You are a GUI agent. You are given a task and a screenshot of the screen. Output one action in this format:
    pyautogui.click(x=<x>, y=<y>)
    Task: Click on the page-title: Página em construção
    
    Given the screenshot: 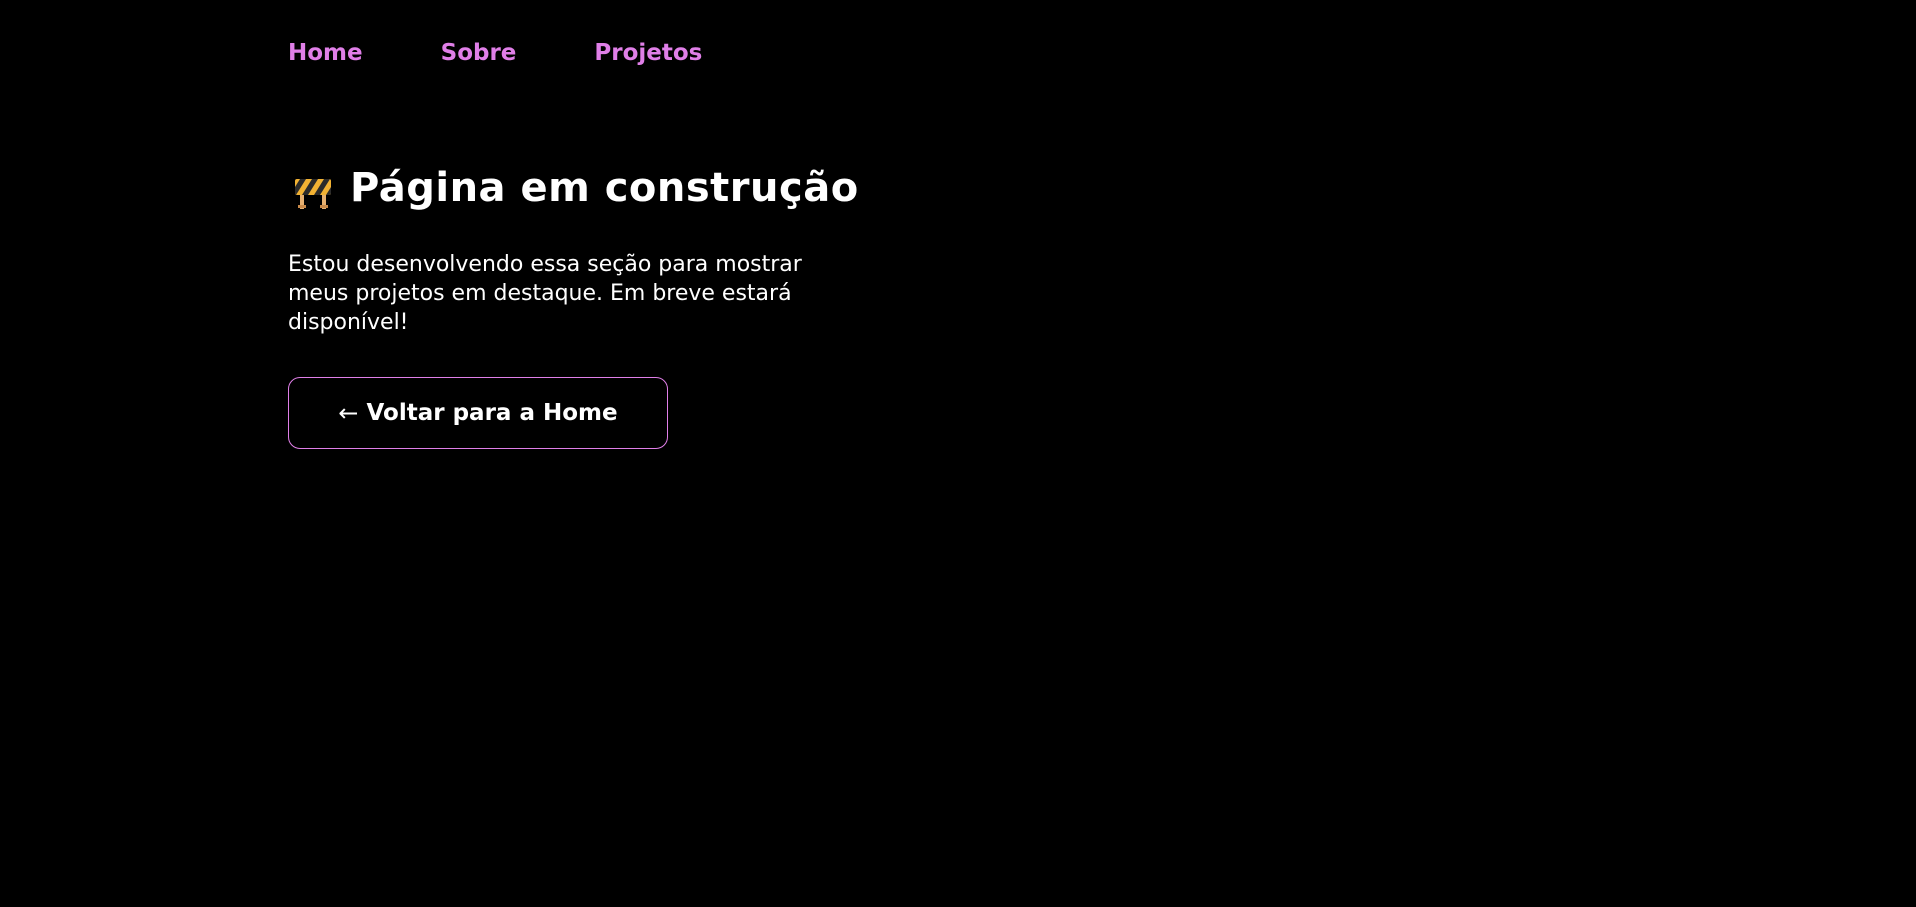 What is the action you would take?
    pyautogui.click(x=604, y=188)
    